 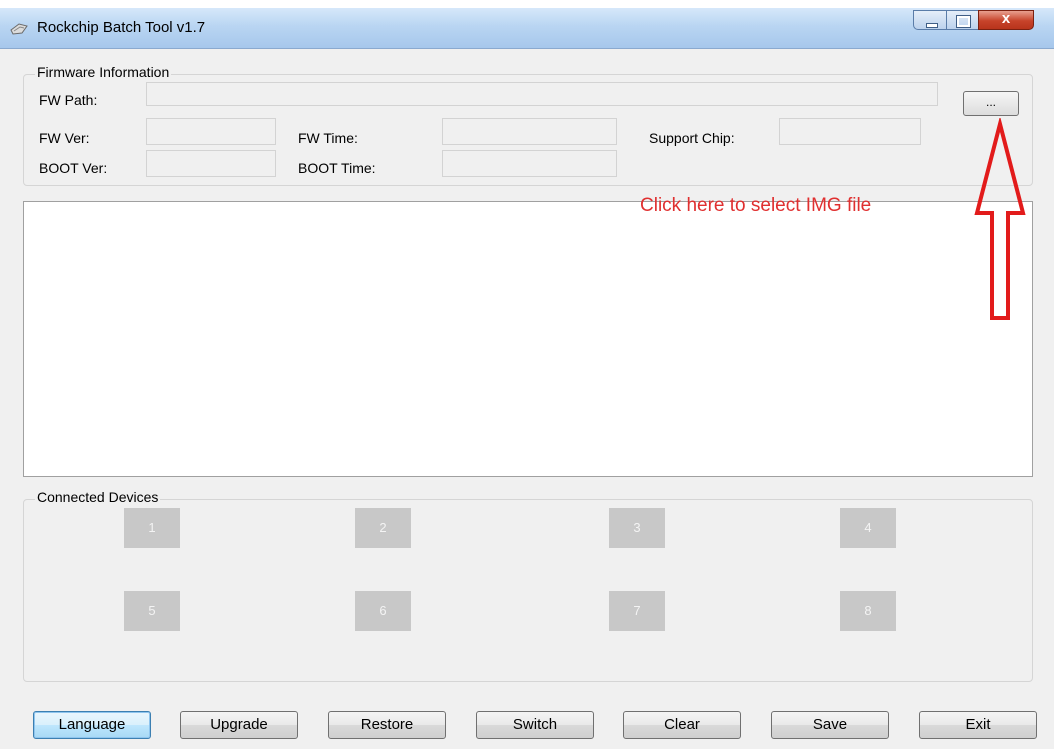 I want to click on title-bar: Rockchip Batch Tool v1.7 x, so click(x=527, y=28).